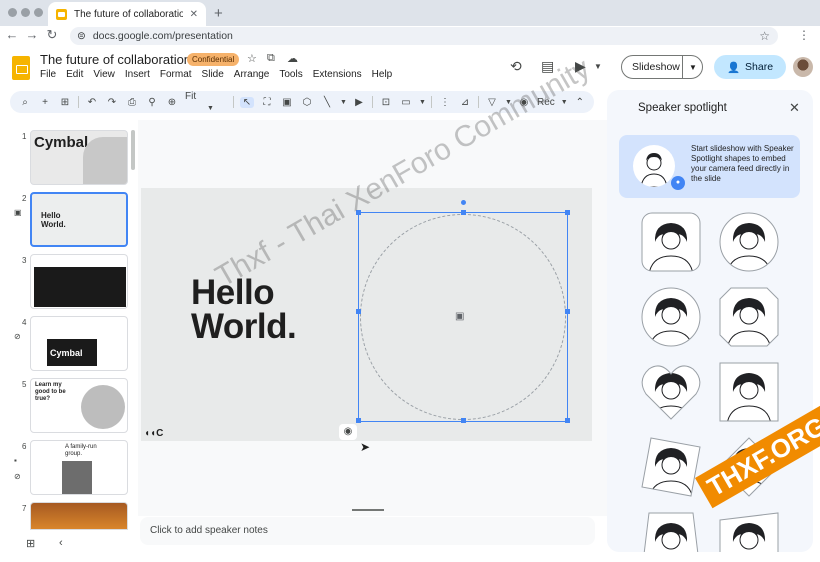  I want to click on new-tab-button: +, so click(218, 13).